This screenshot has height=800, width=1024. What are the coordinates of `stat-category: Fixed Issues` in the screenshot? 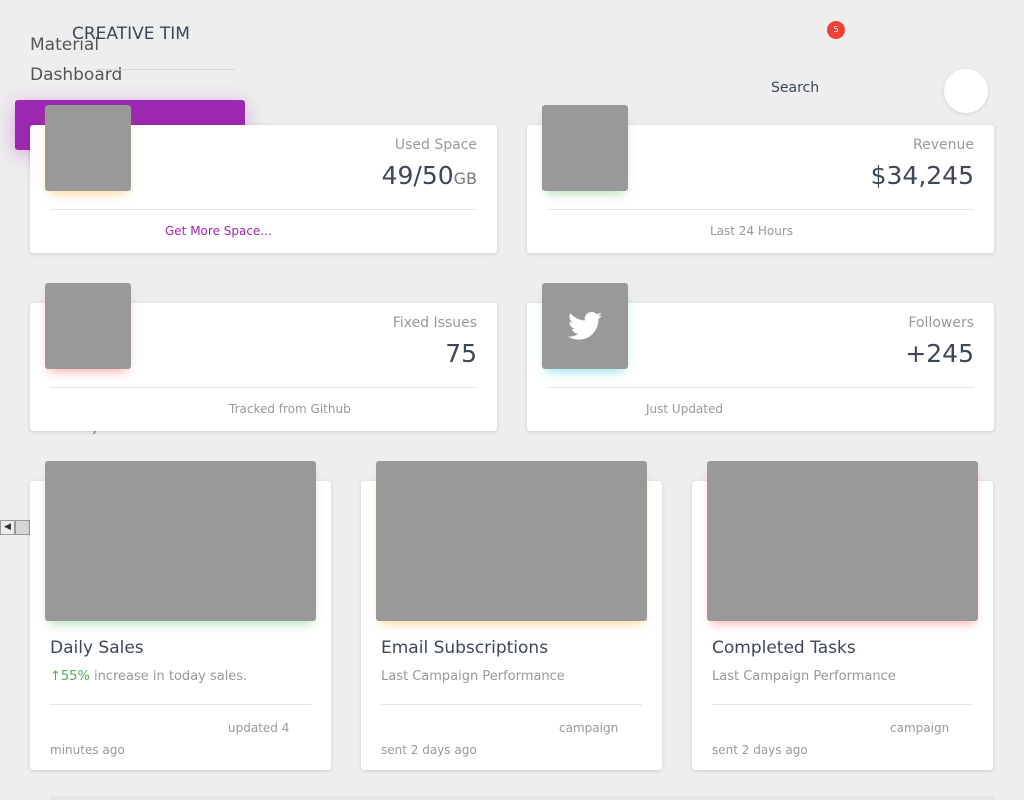 It's located at (434, 323).